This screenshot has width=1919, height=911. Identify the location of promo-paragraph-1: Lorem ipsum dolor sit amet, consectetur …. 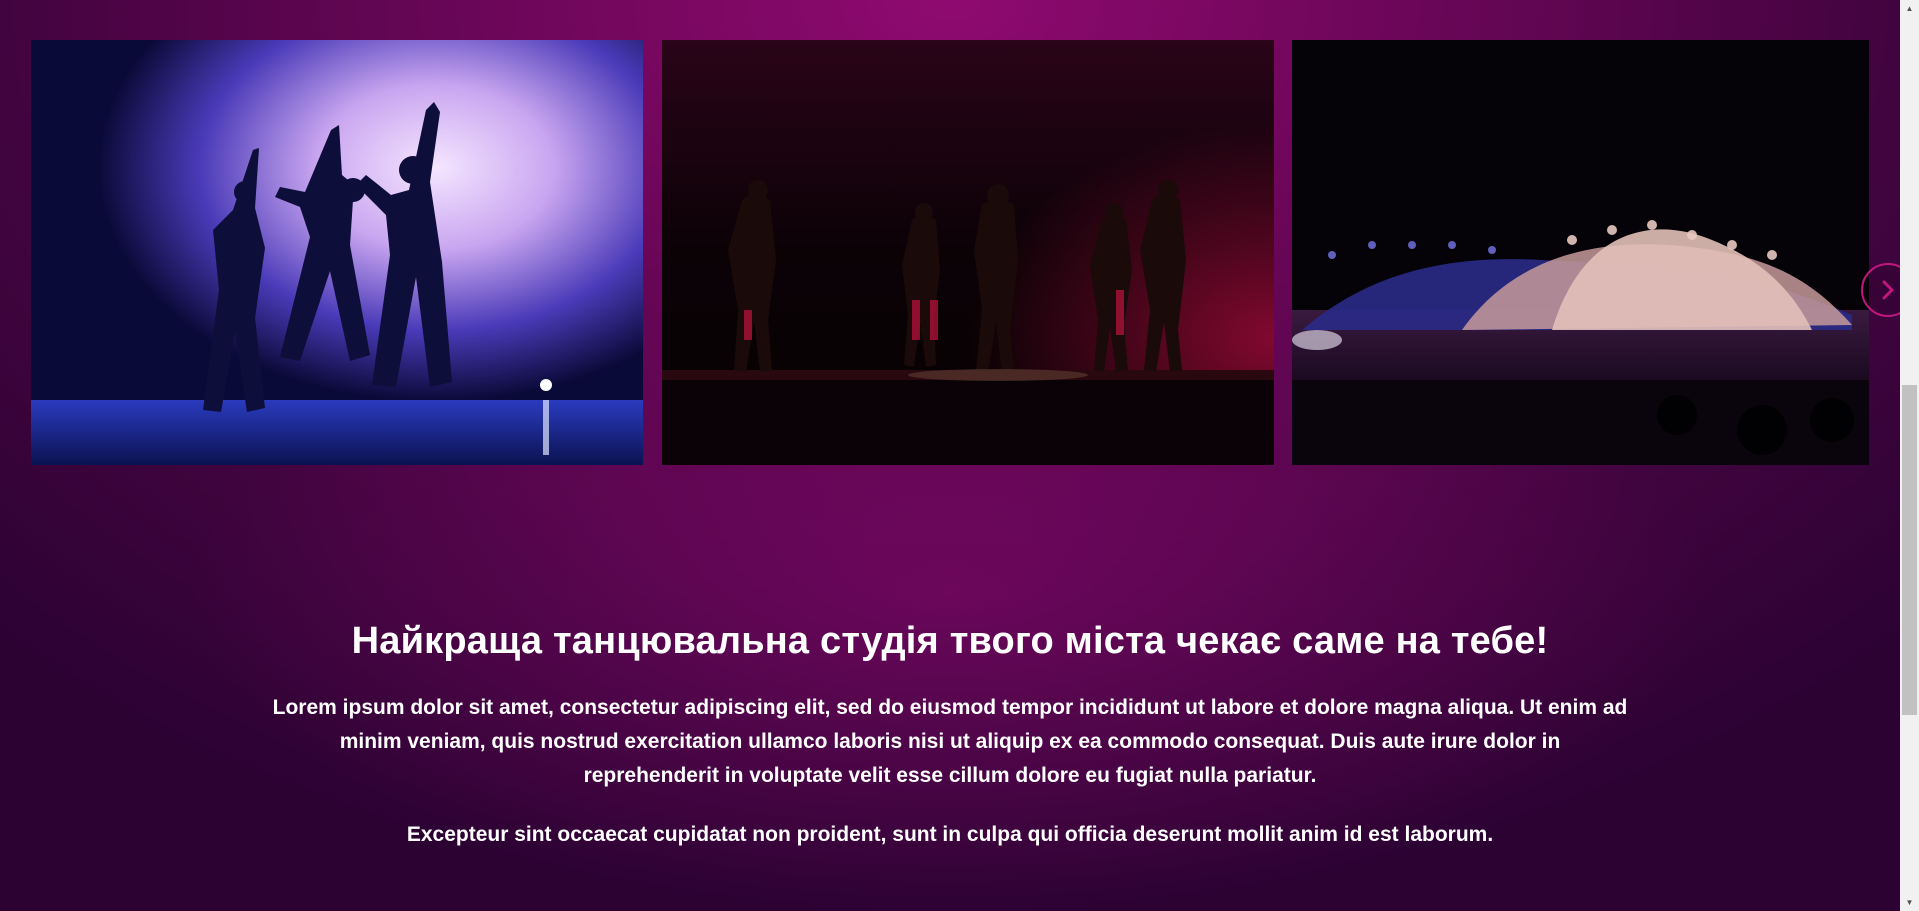
(950, 741).